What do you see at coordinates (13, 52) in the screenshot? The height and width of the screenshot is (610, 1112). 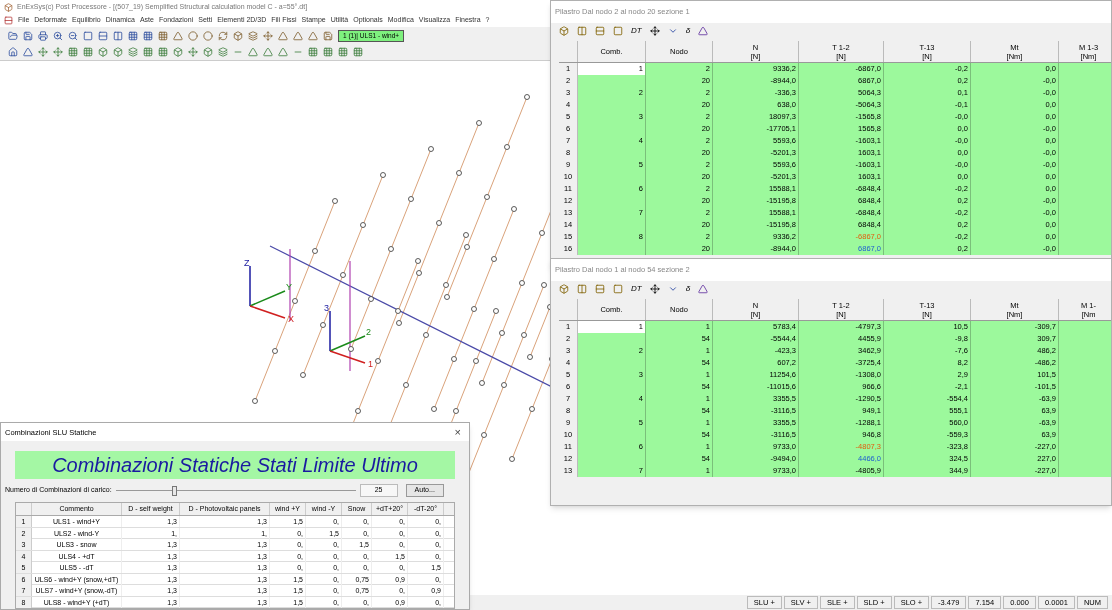 I see `house-icon` at bounding box center [13, 52].